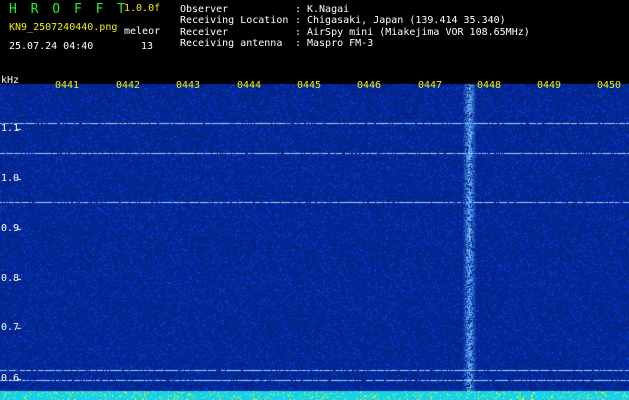 This screenshot has width=629, height=400. What do you see at coordinates (489, 85) in the screenshot?
I see `time-tick-label: 0448` at bounding box center [489, 85].